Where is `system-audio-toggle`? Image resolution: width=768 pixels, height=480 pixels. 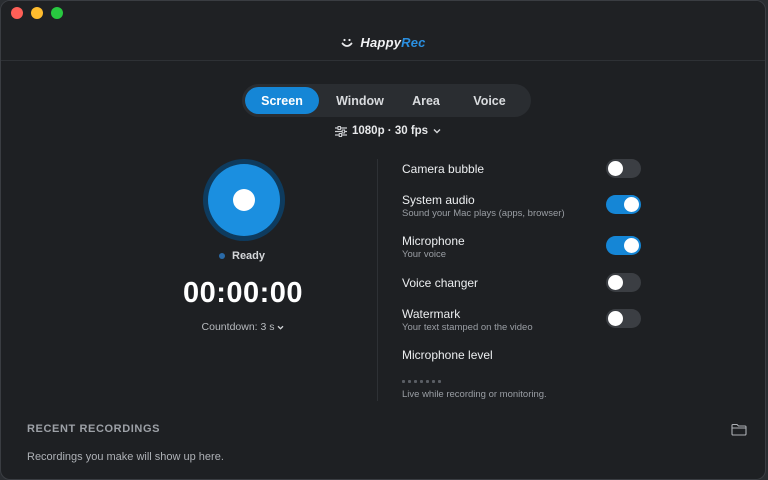
system-audio-toggle is located at coordinates (623, 204).